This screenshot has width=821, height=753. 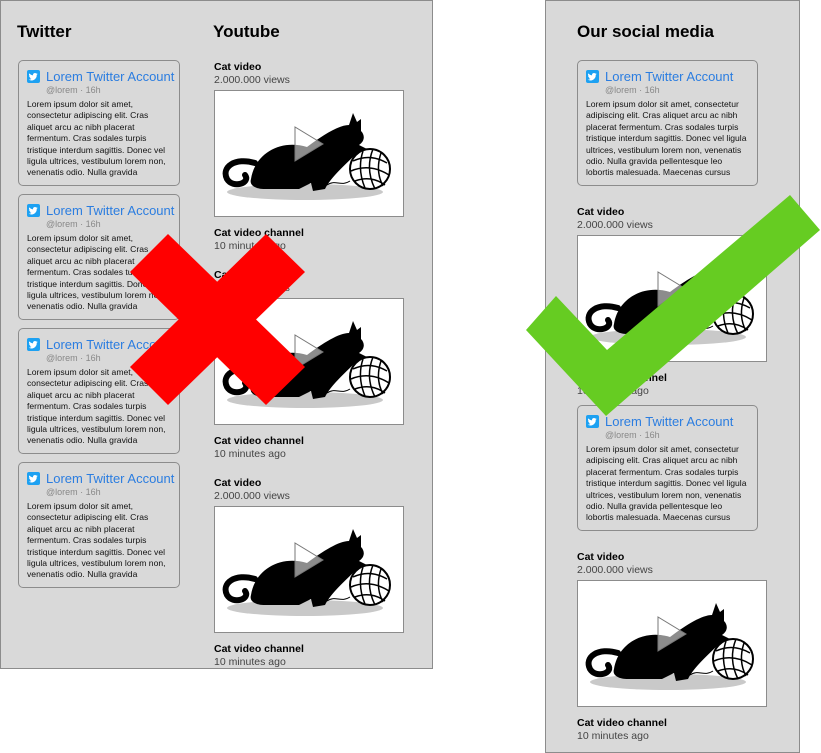 What do you see at coordinates (246, 31) in the screenshot?
I see `youtube-heading: Youtube` at bounding box center [246, 31].